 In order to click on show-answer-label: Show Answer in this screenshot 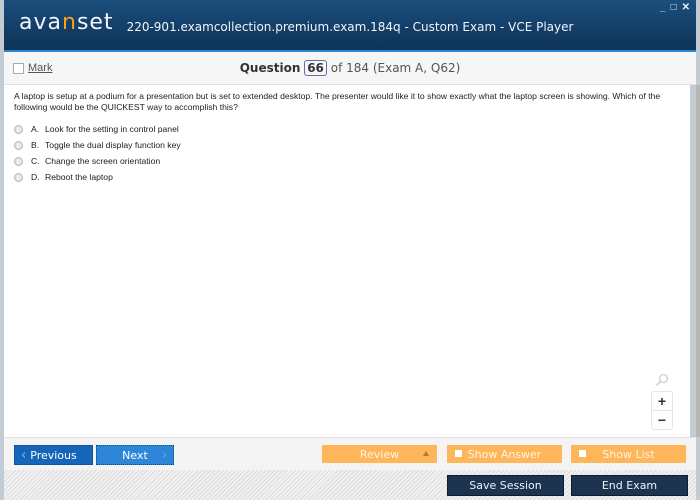, I will do `click(504, 454)`.